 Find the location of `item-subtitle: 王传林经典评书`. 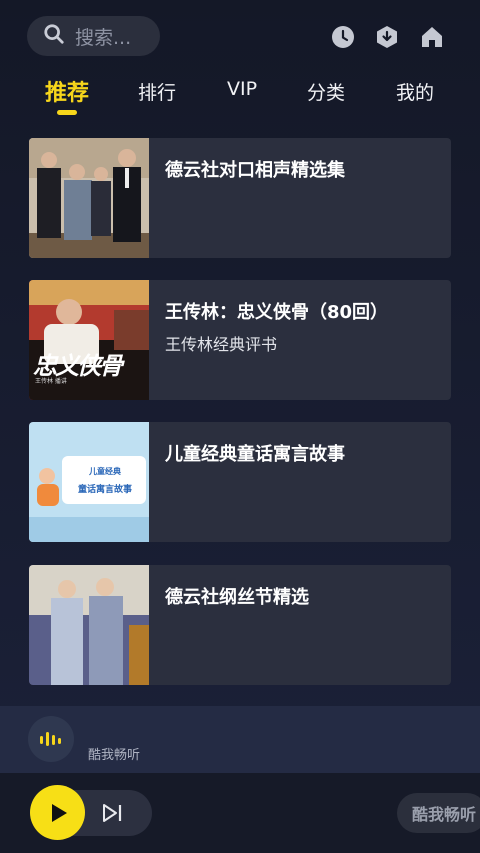

item-subtitle: 王传林经典评书 is located at coordinates (221, 344).